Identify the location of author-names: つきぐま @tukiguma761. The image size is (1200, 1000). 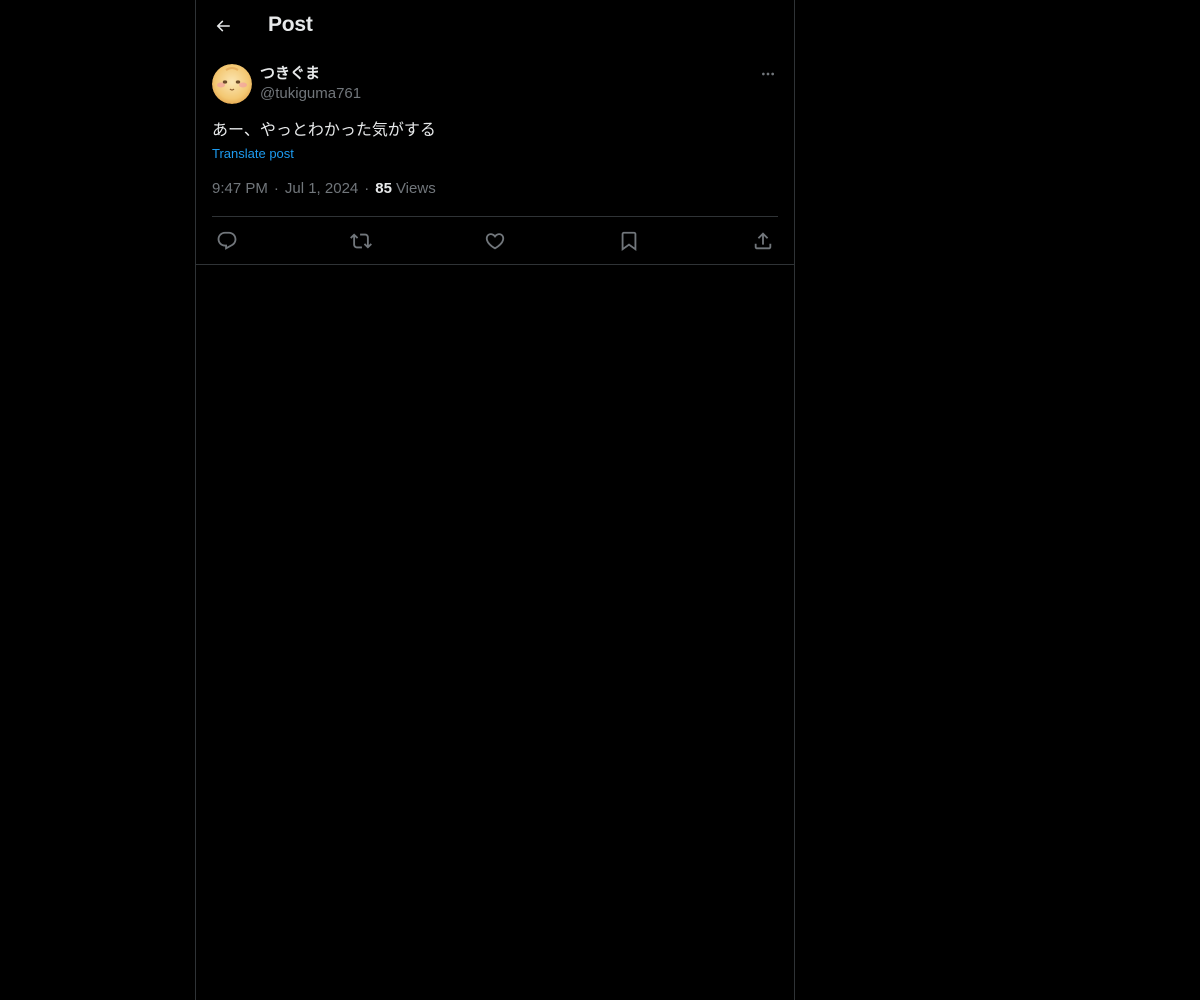
(310, 84).